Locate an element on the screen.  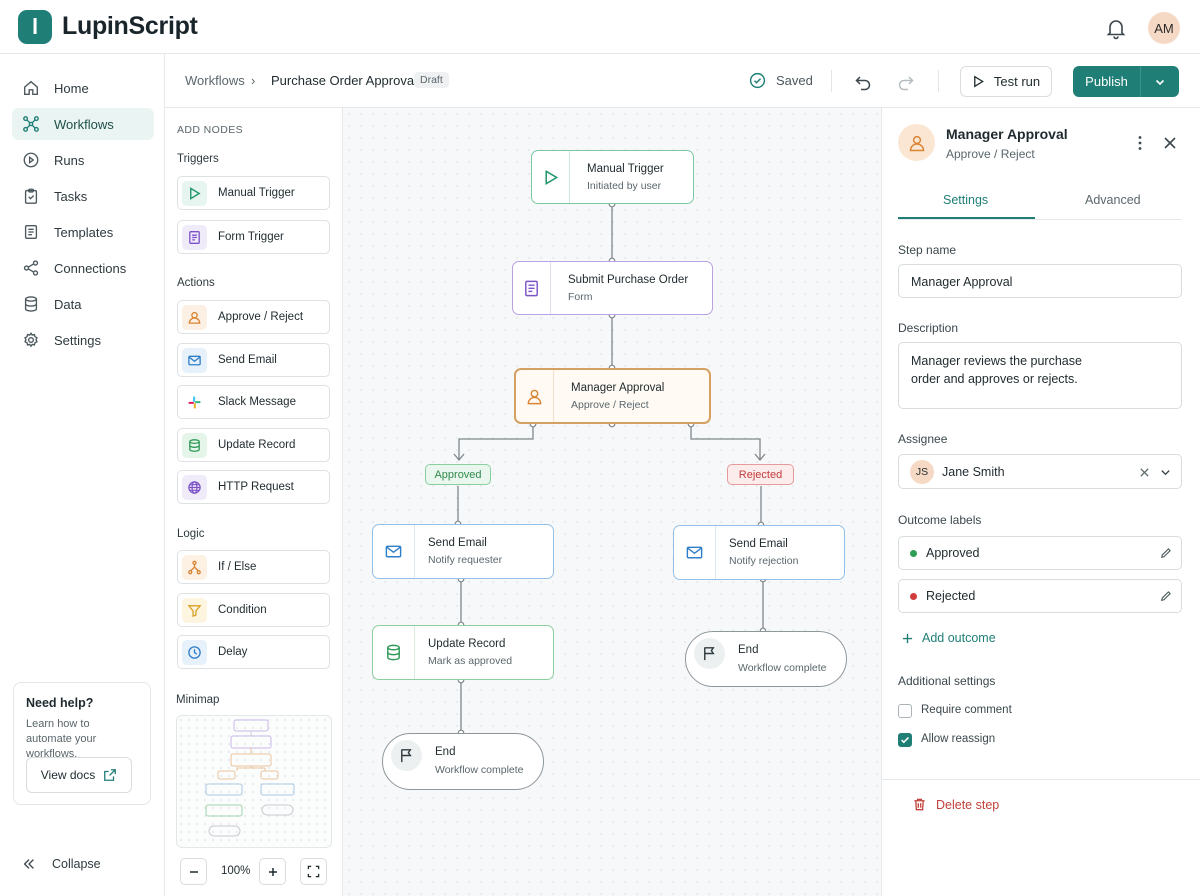
draft-badge: Draft is located at coordinates (431, 80).